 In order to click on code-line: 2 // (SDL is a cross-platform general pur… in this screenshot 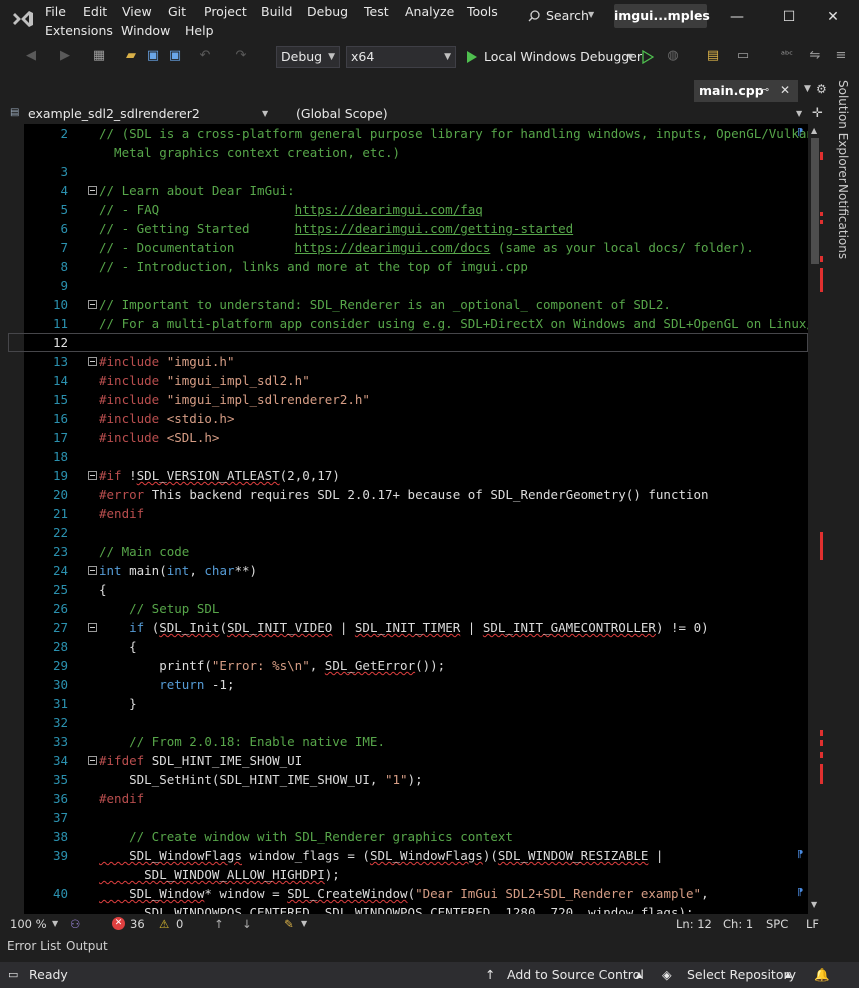, I will do `click(408, 133)`.